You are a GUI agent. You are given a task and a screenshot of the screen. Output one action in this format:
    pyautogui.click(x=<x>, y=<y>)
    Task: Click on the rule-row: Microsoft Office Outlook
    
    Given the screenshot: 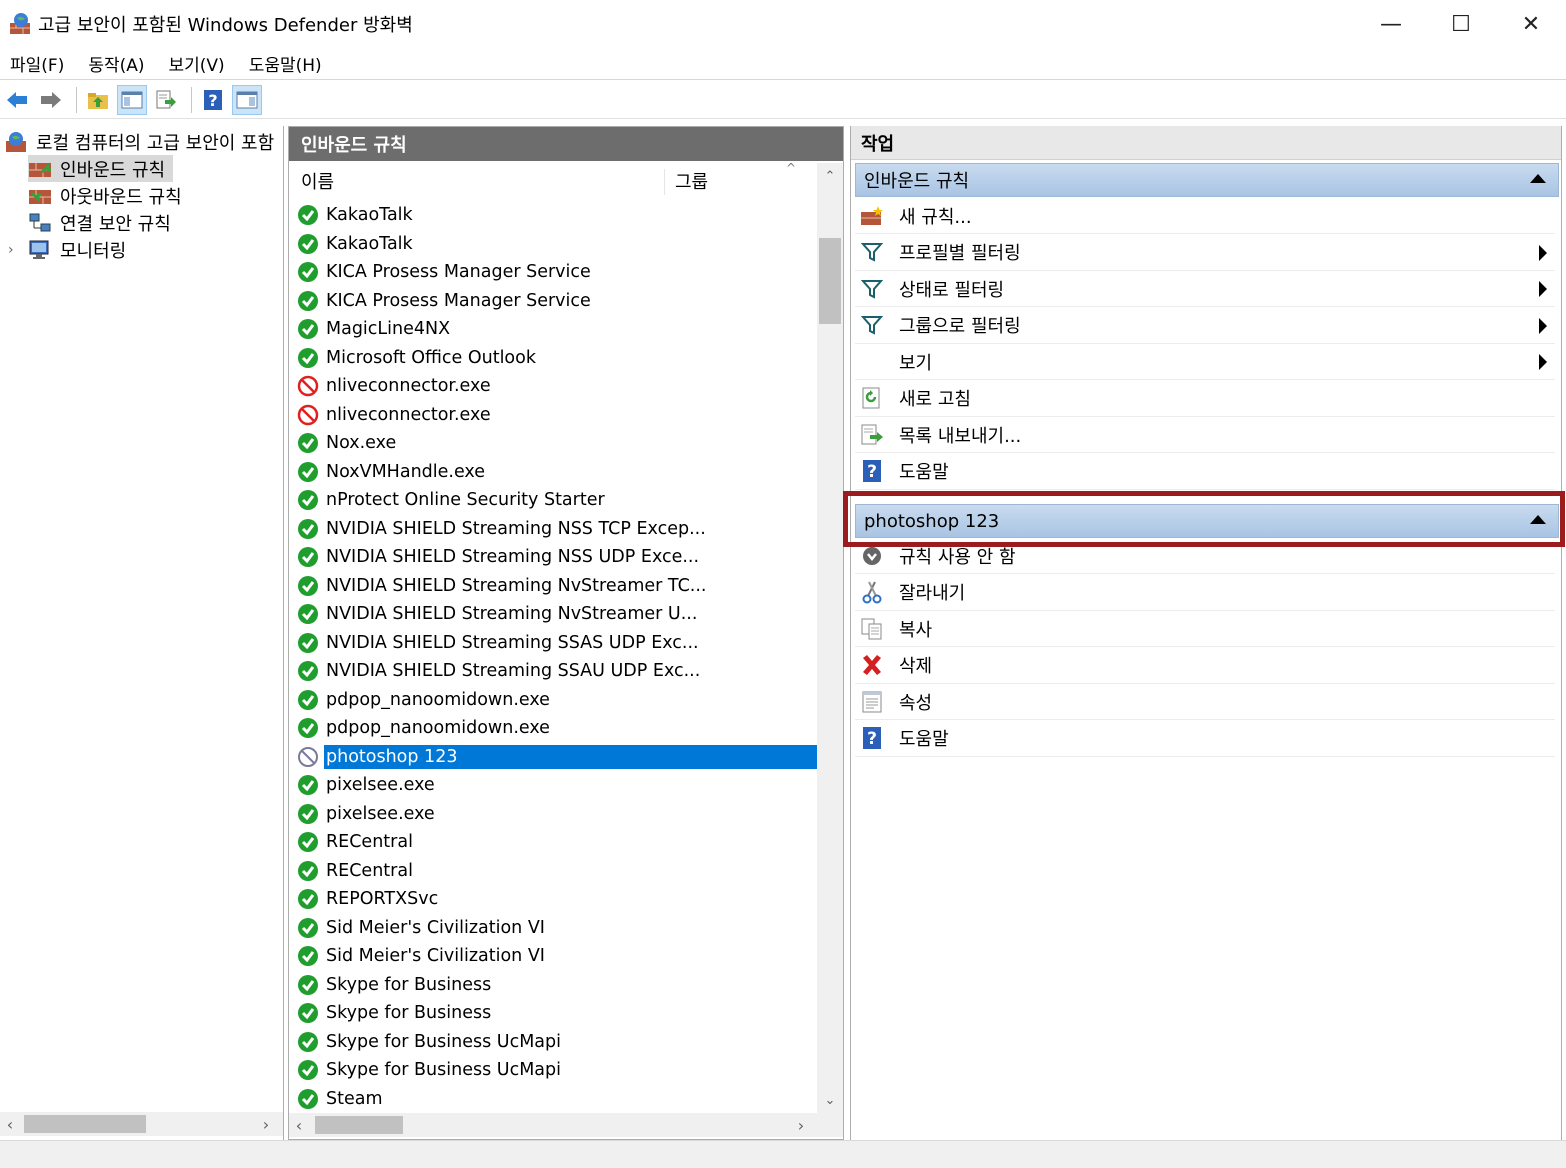 What is the action you would take?
    pyautogui.click(x=557, y=358)
    